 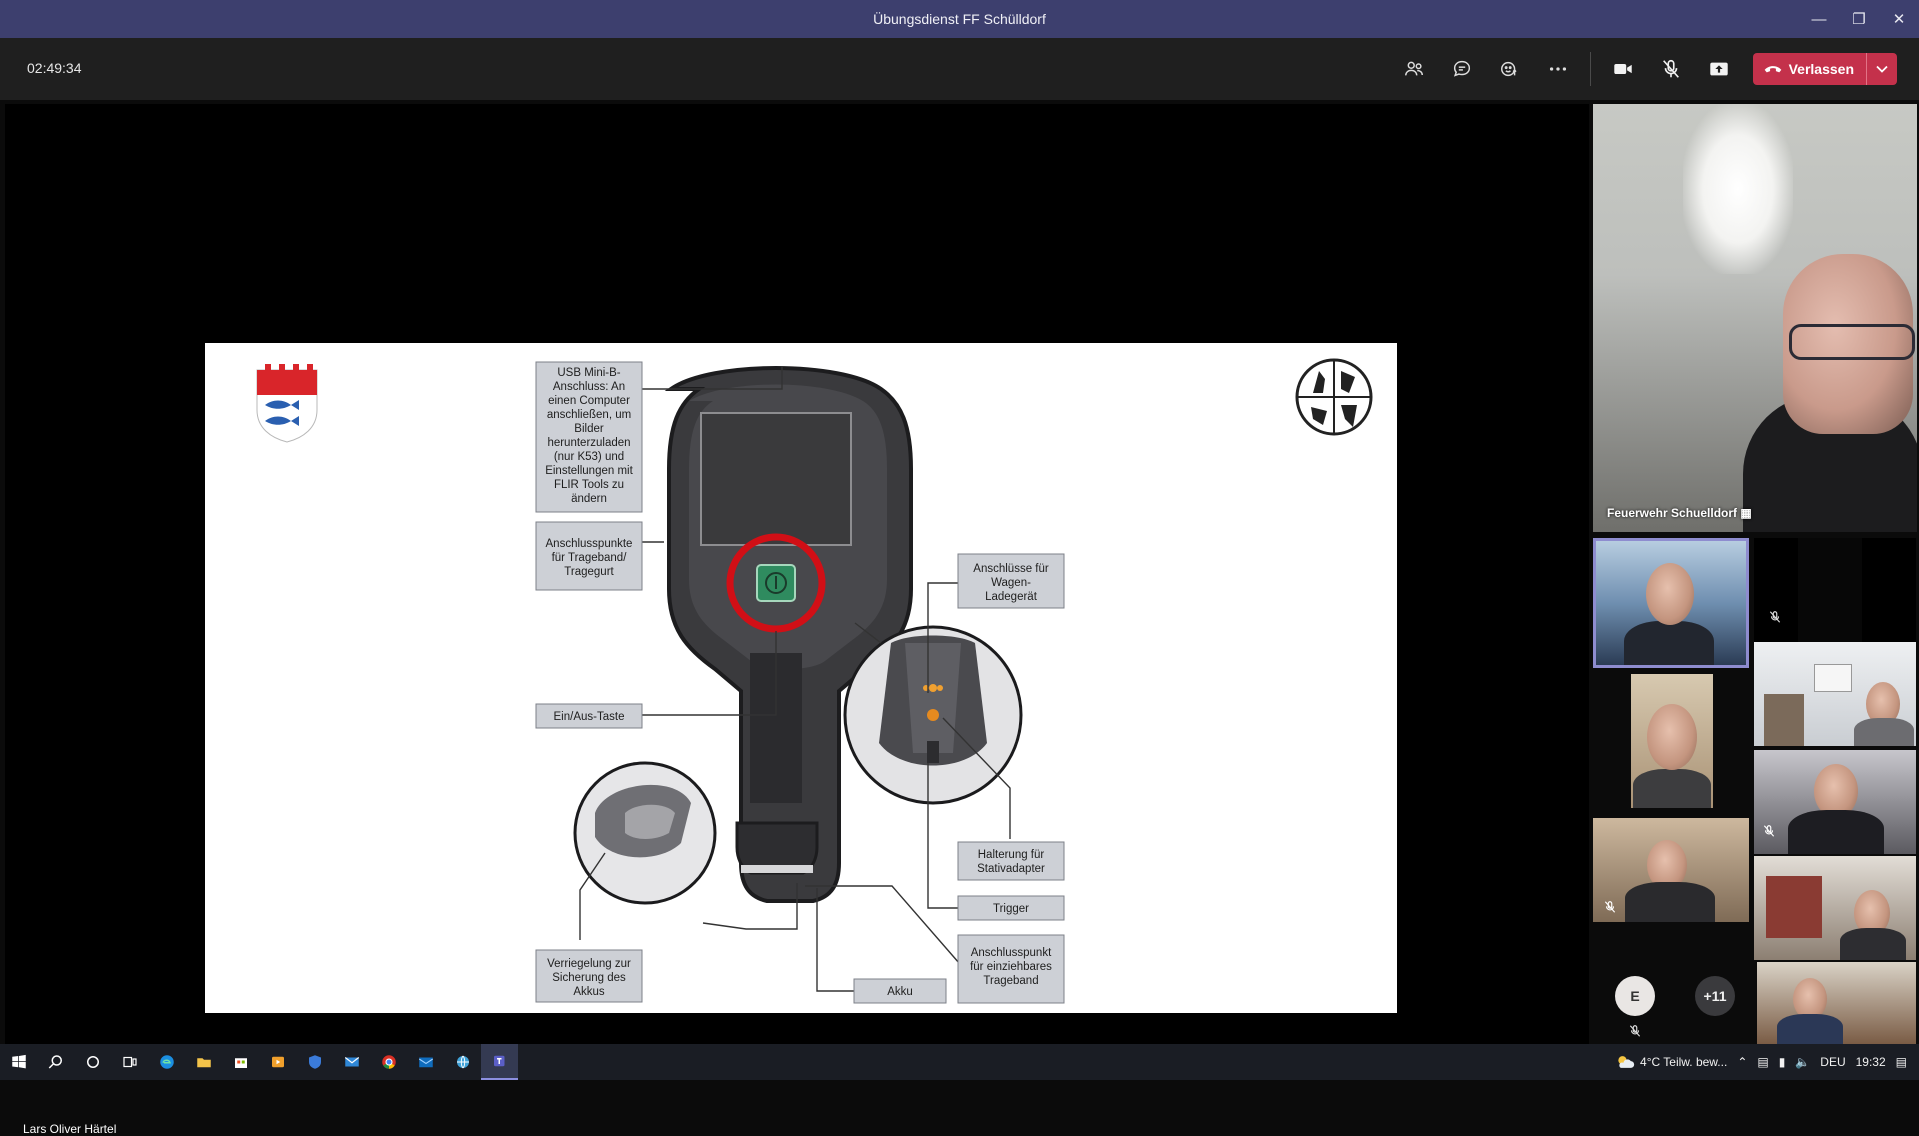 What do you see at coordinates (1852, 342) in the screenshot?
I see `participant-glasses` at bounding box center [1852, 342].